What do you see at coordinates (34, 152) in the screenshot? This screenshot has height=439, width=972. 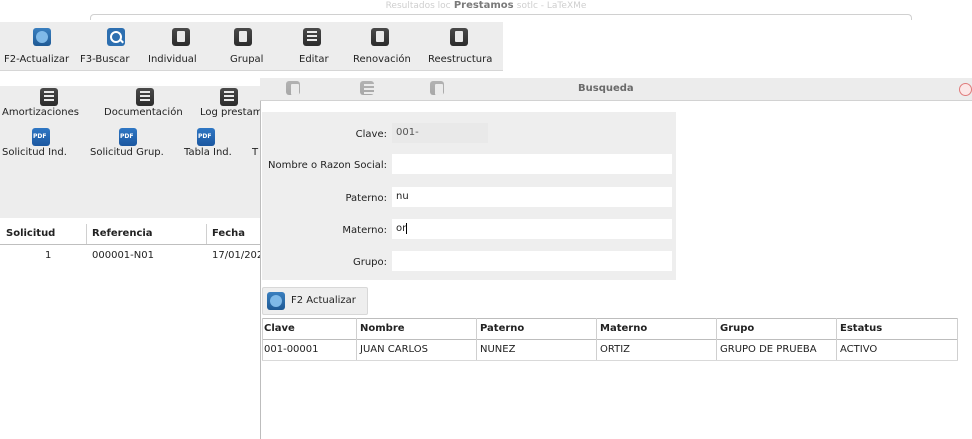 I see `solicitud-ind-label: Solicitud Ind.` at bounding box center [34, 152].